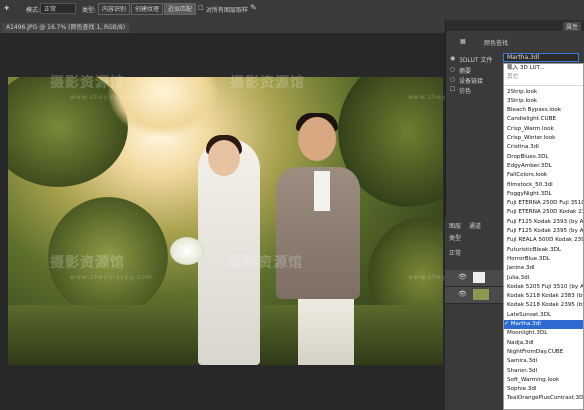 Image resolution: width=584 pixels, height=410 pixels. I want to click on lut-option-label: TealOrangePlusContrast.3DL, so click(545, 398).